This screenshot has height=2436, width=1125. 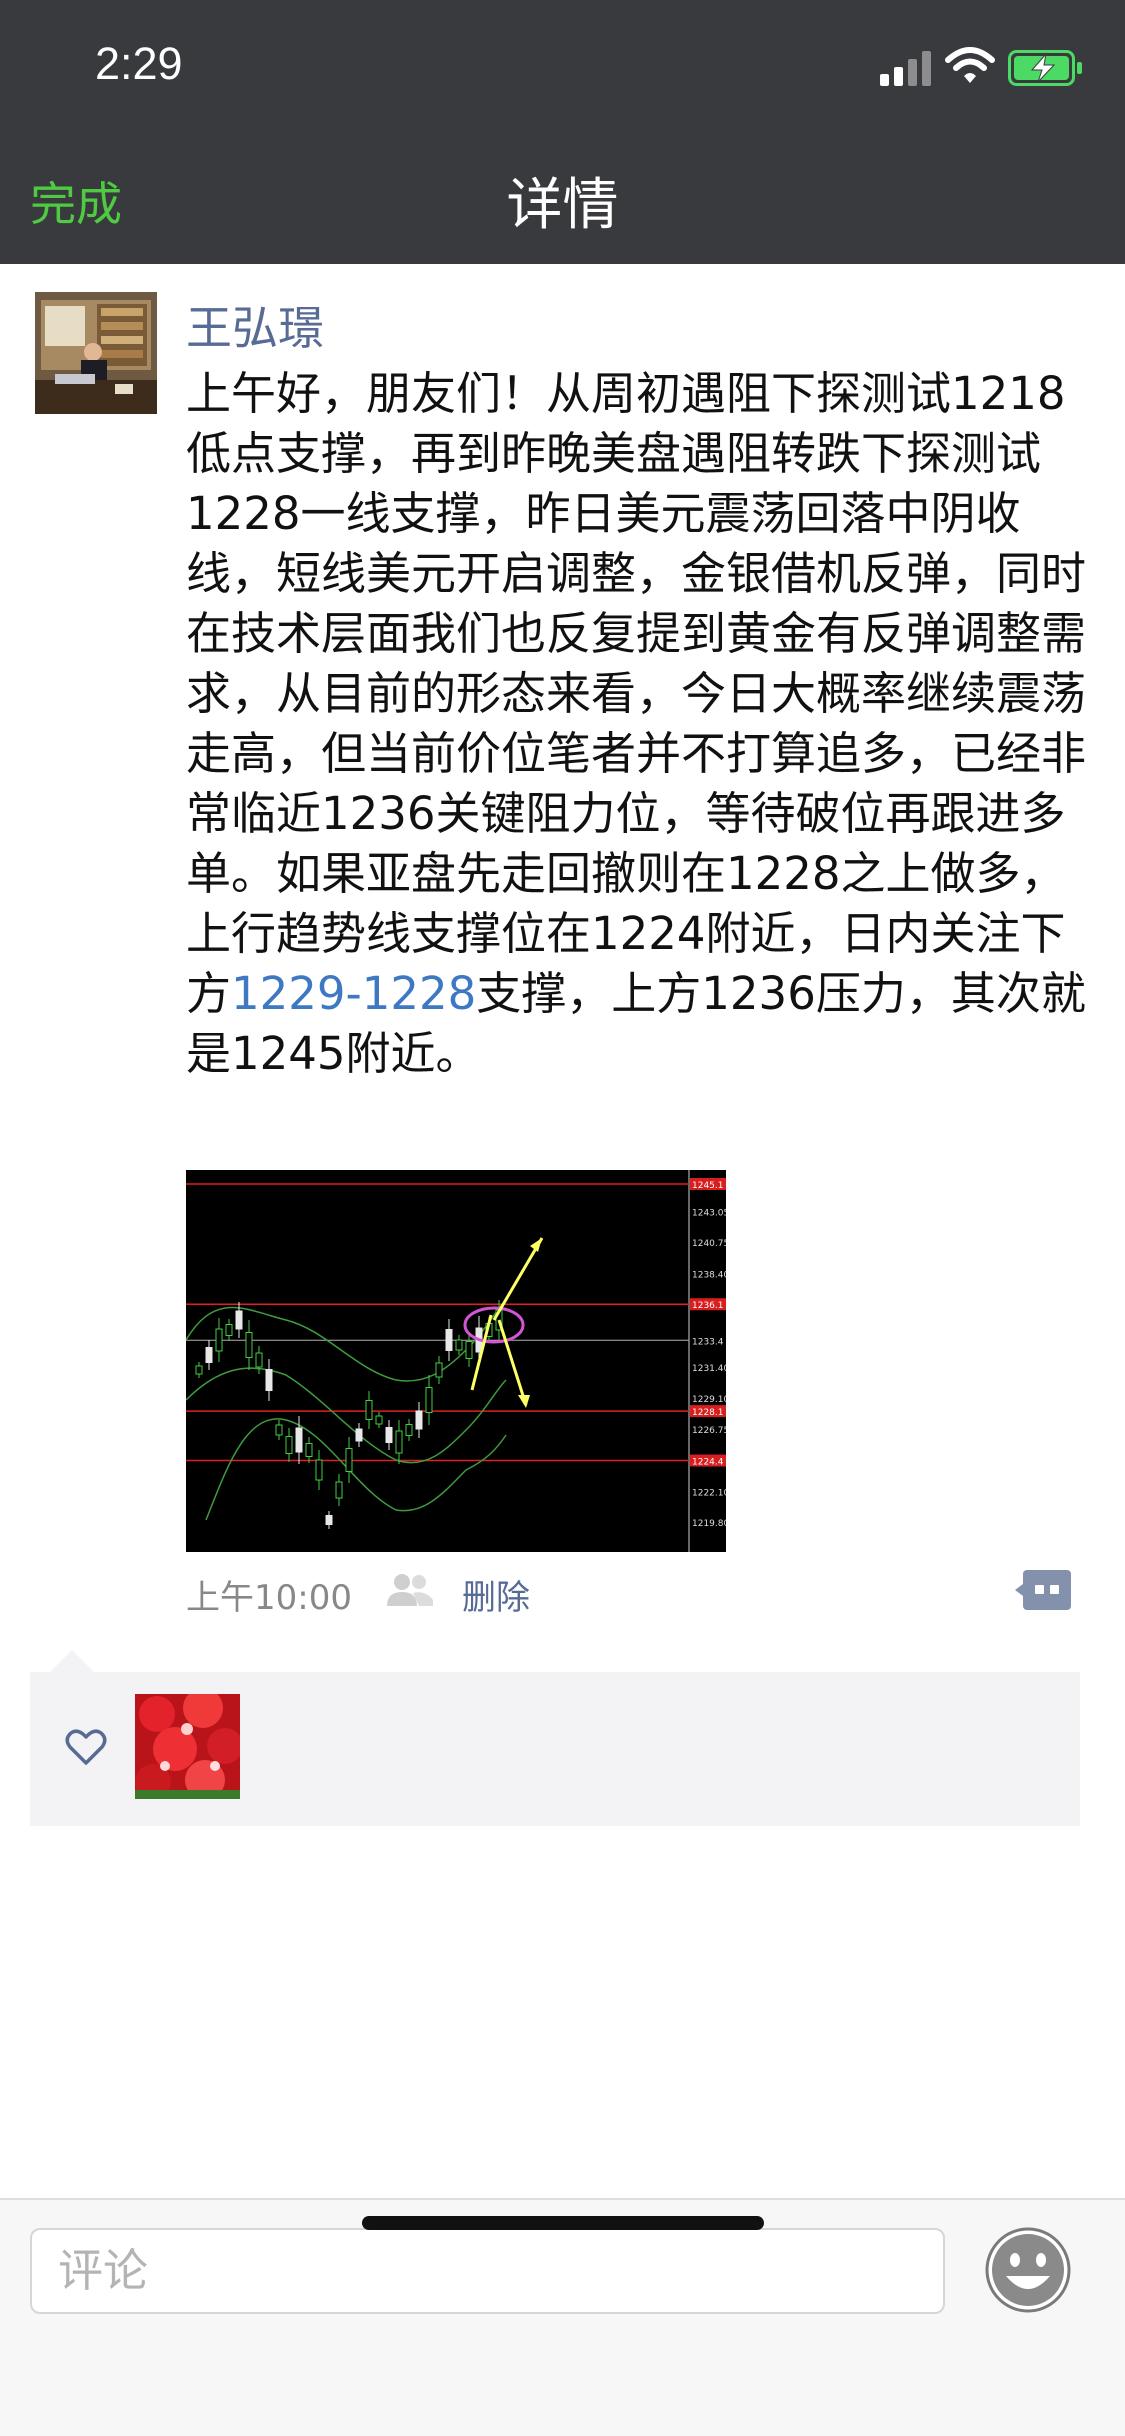 I want to click on price-tick-label: 1228.1, so click(x=708, y=1413).